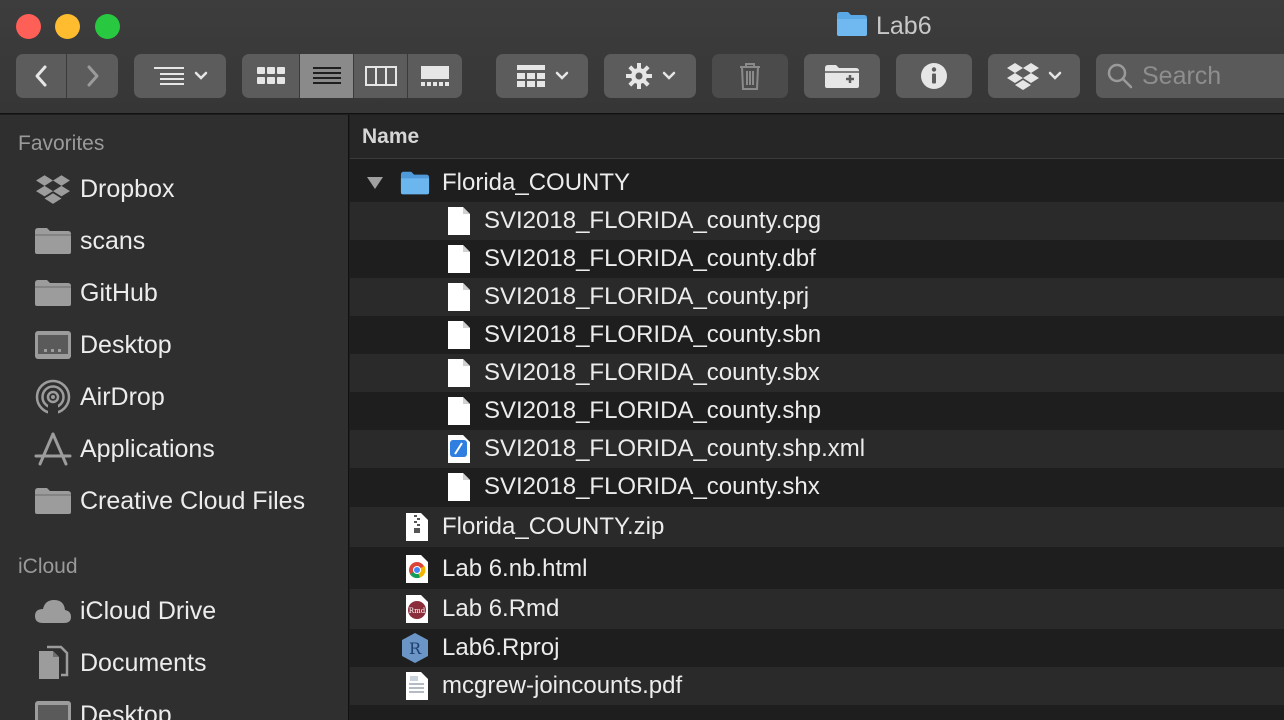 The width and height of the screenshot is (1284, 720). What do you see at coordinates (1182, 75) in the screenshot?
I see `search-placeholder: Search` at bounding box center [1182, 75].